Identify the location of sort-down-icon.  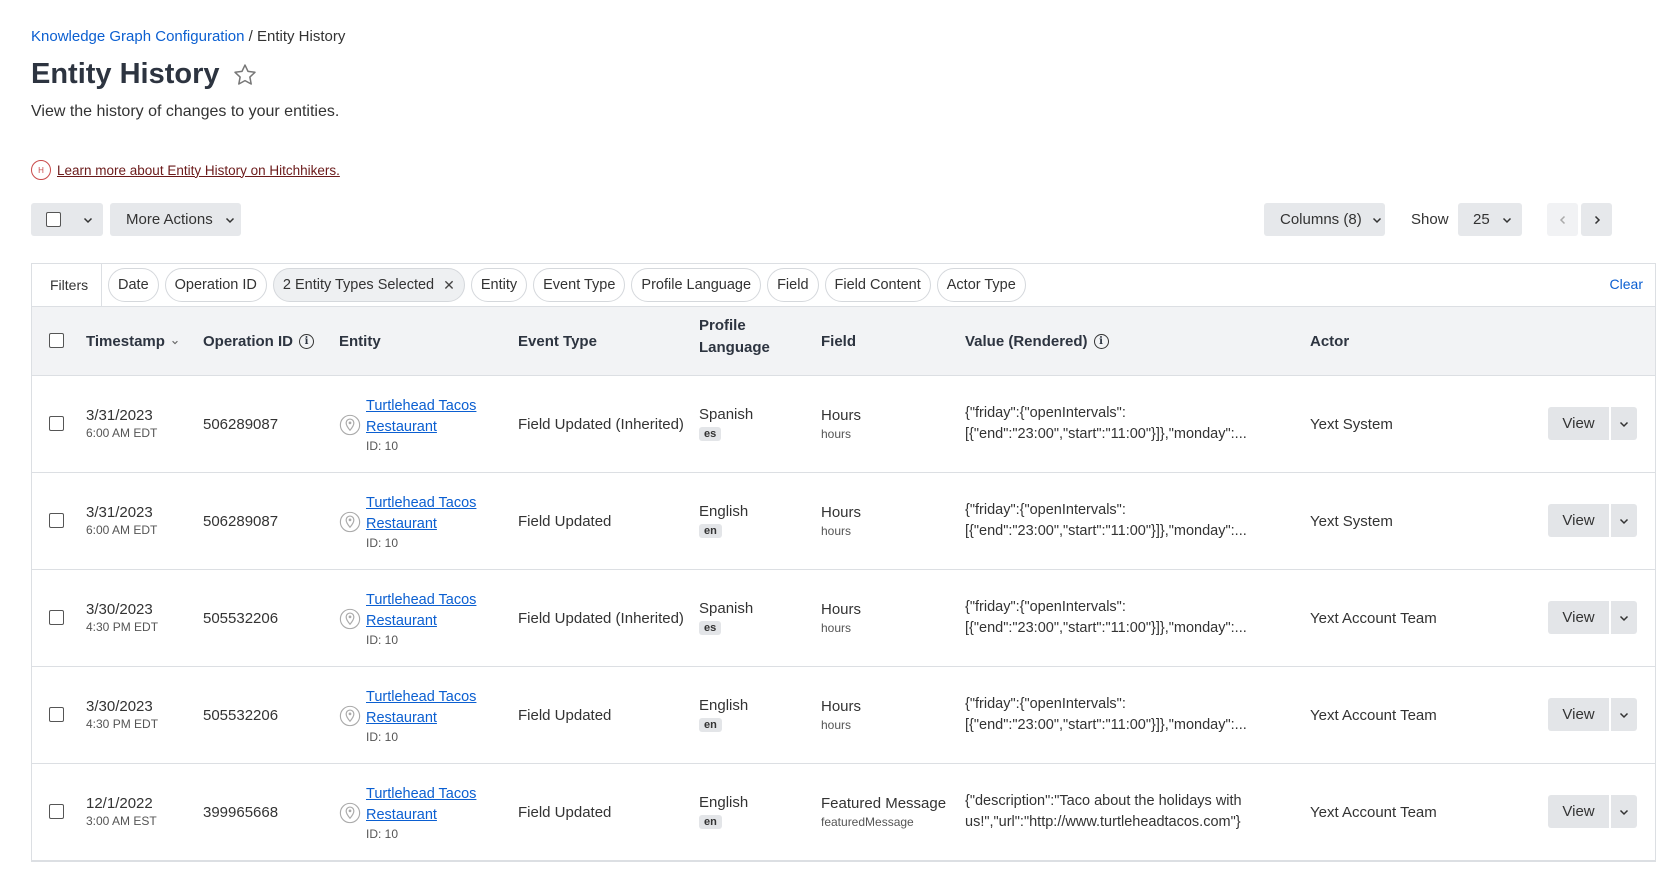
(175, 342).